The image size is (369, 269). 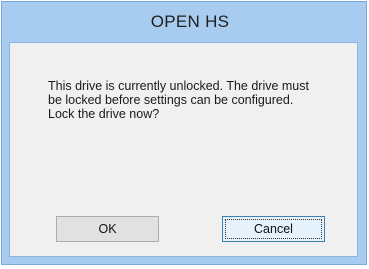 I want to click on ok-button-label: OK, so click(x=107, y=229).